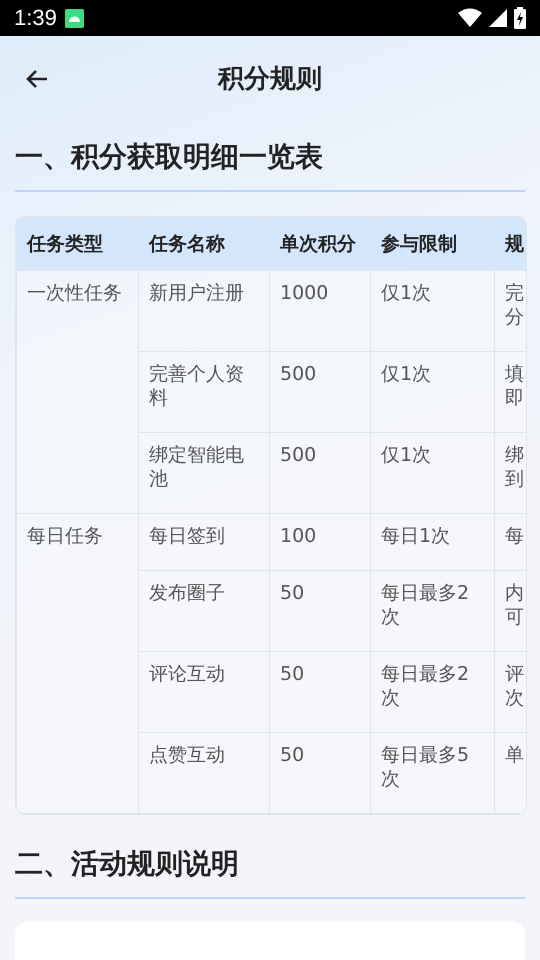 The image size is (540, 960). Describe the element at coordinates (432, 773) in the screenshot. I see `table-cell: 每日最多5次` at that location.